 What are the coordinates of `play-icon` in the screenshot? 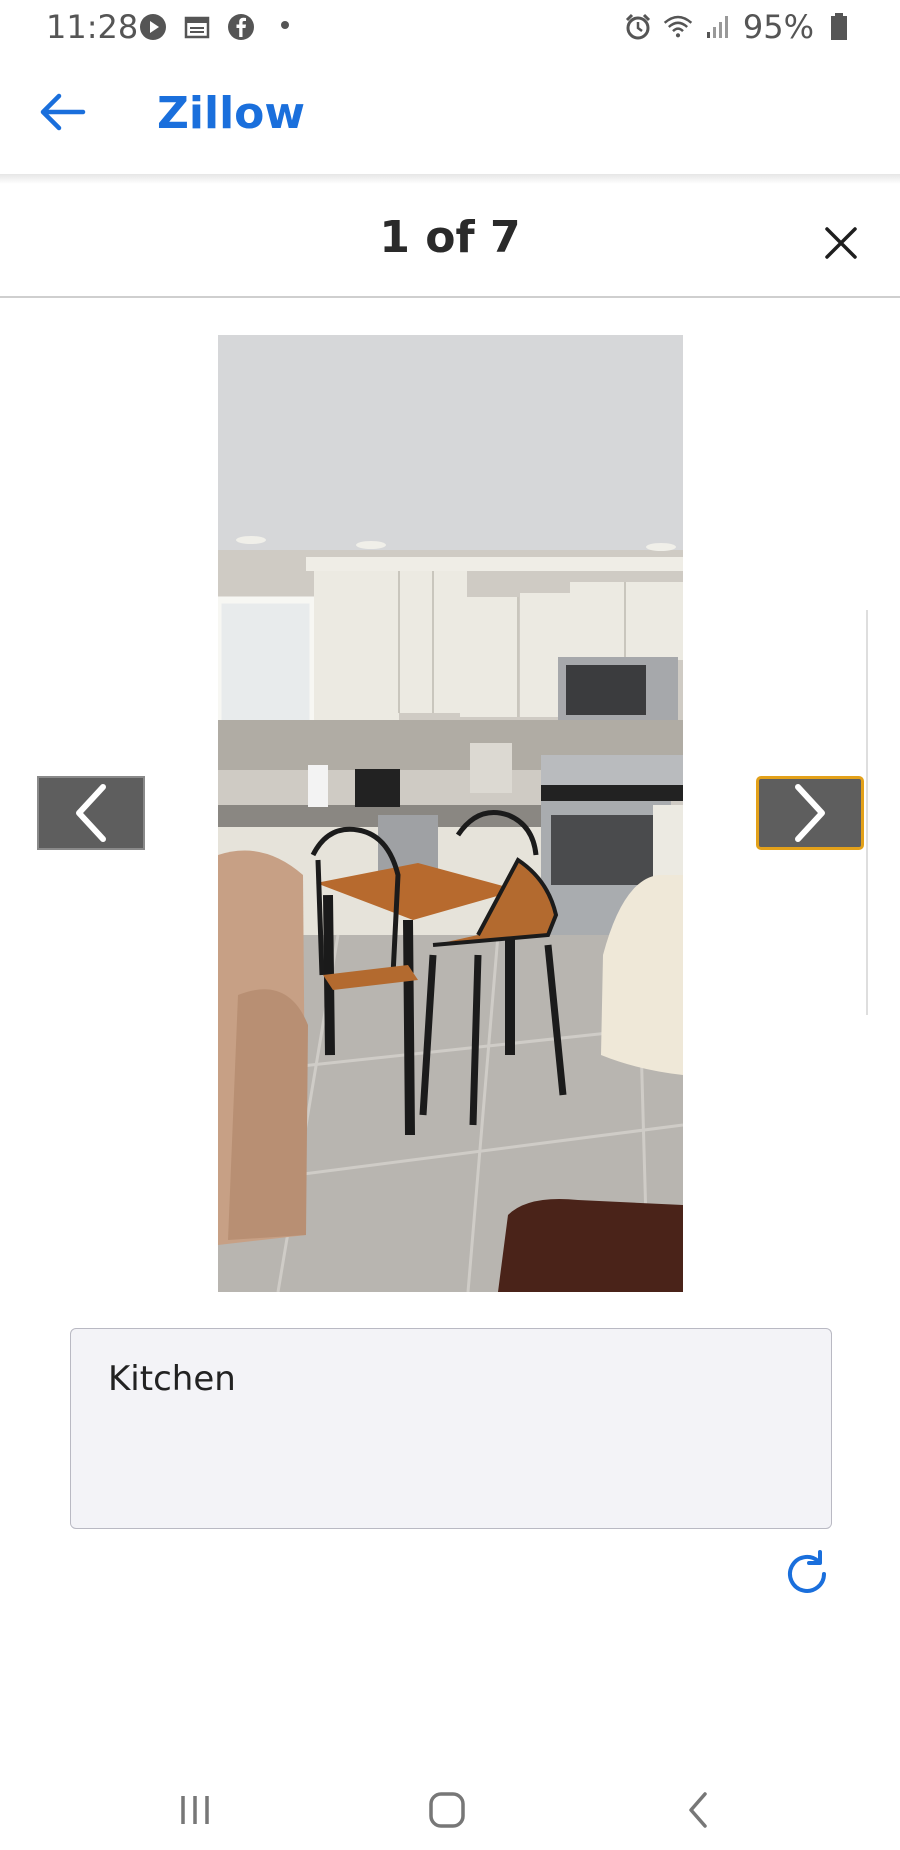 It's located at (153, 27).